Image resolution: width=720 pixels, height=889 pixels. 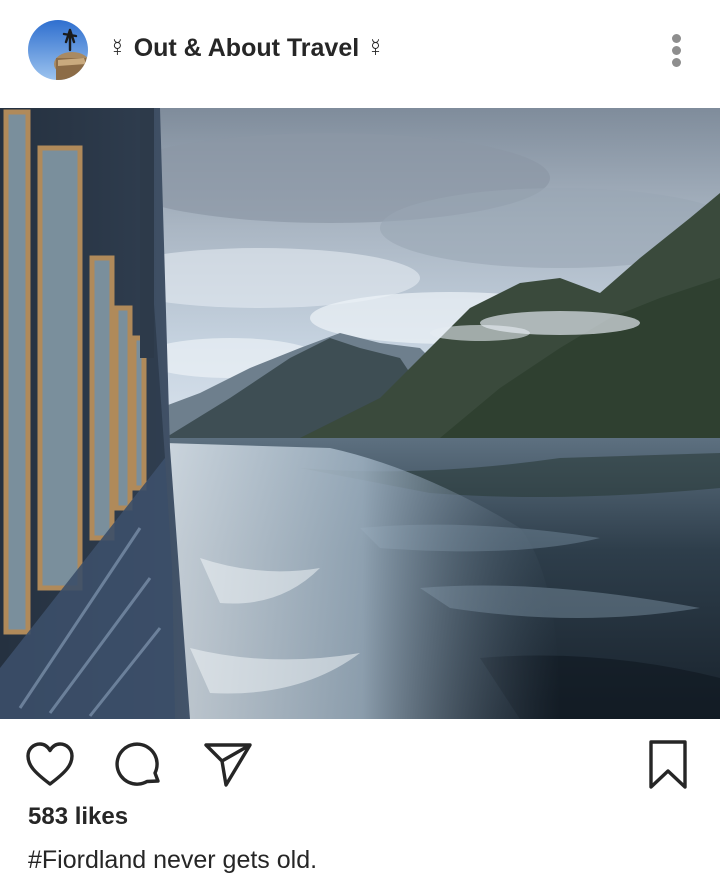 I want to click on post-caption: #Fiordland never gets old., so click(x=173, y=860).